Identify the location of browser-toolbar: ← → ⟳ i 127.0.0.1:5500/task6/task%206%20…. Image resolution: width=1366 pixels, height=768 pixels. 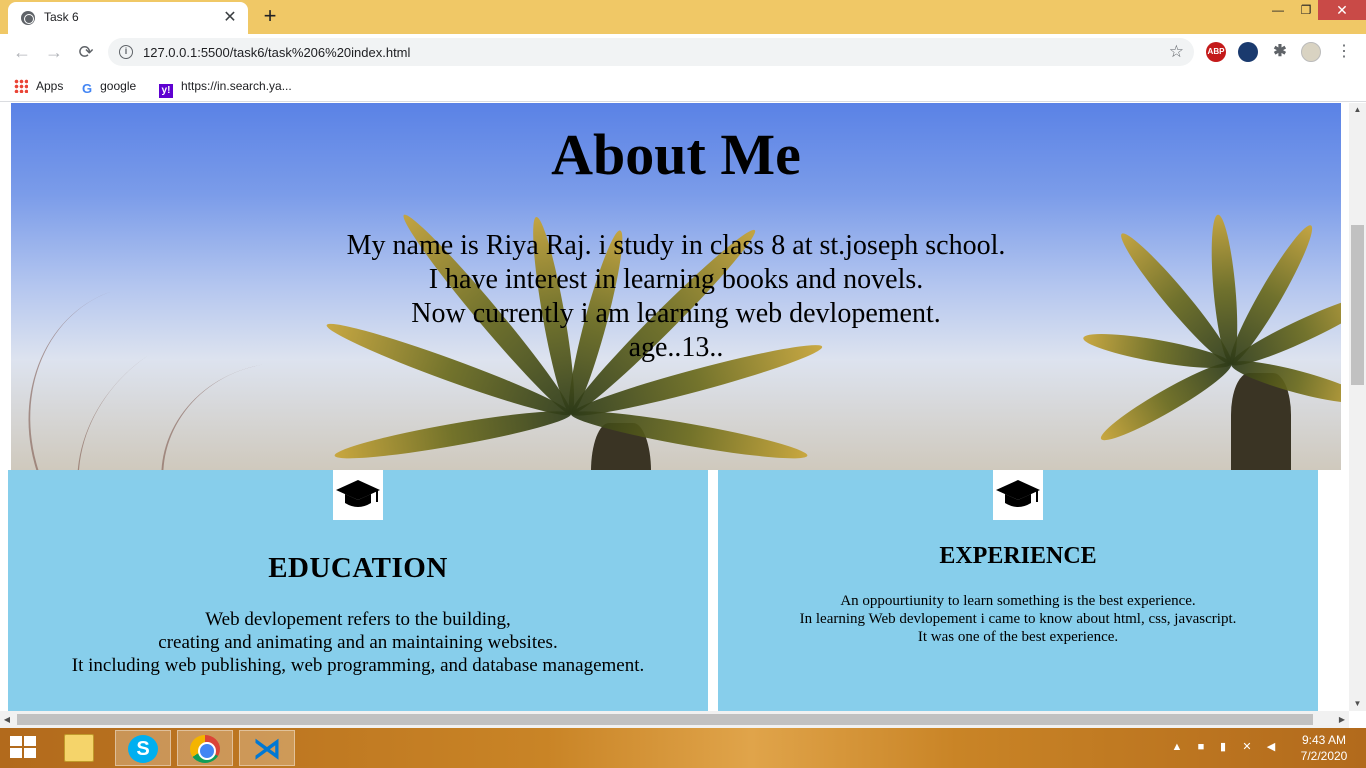
(683, 52).